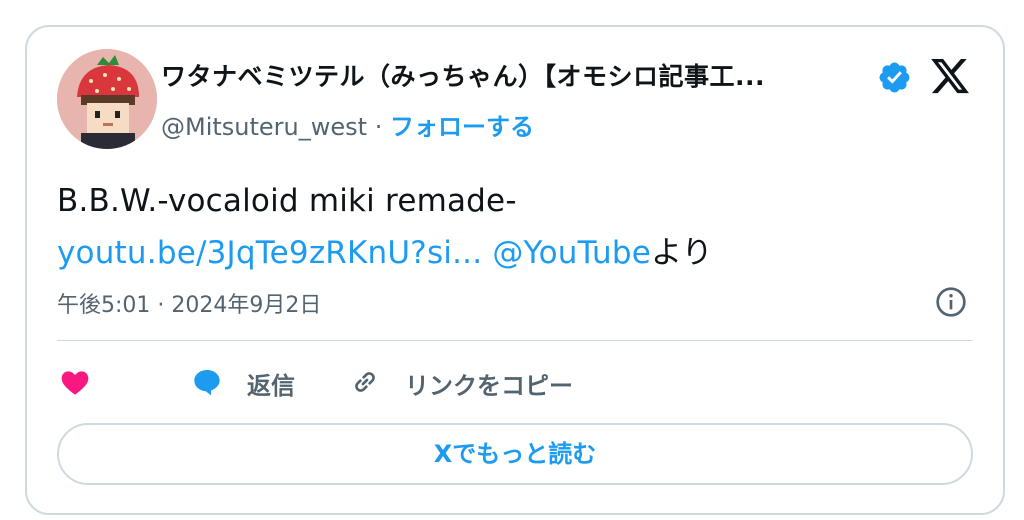 This screenshot has height=520, width=1024. Describe the element at coordinates (515, 340) in the screenshot. I see `divider` at that location.